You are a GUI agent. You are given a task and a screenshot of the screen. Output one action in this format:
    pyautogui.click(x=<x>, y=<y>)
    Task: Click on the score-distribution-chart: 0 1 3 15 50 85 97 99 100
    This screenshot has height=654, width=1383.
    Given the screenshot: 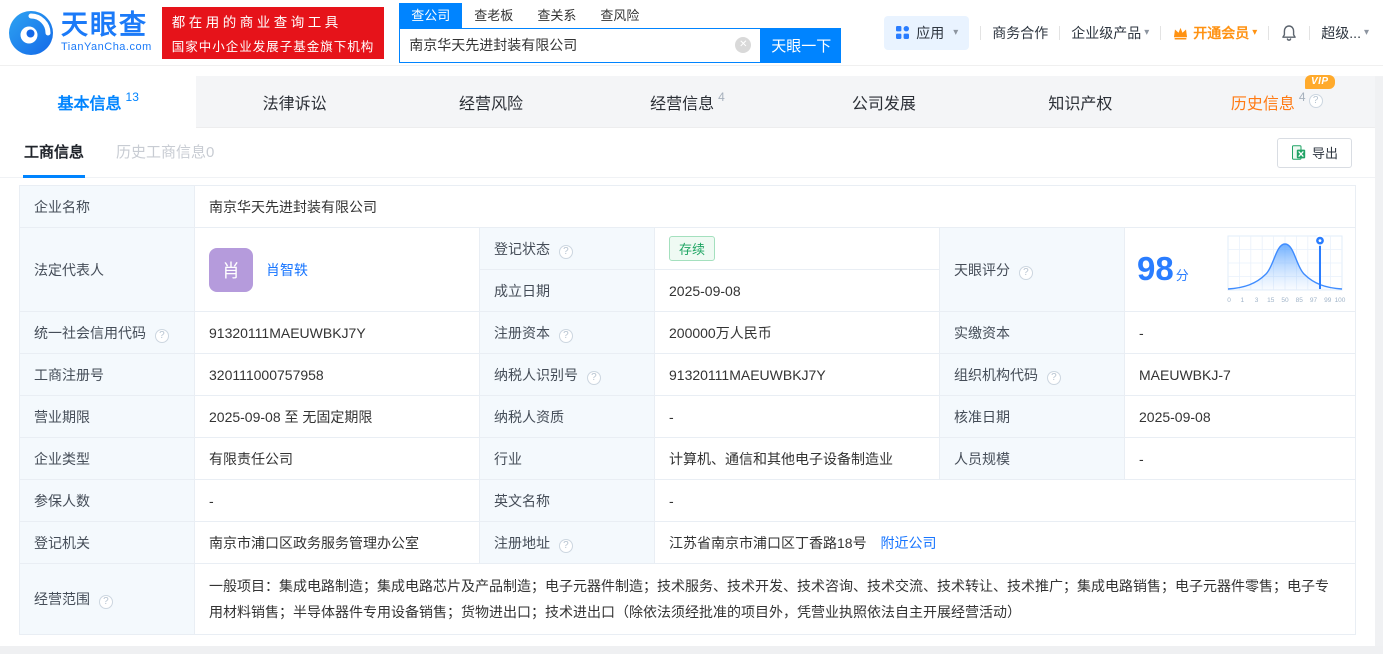 What is the action you would take?
    pyautogui.click(x=1286, y=269)
    